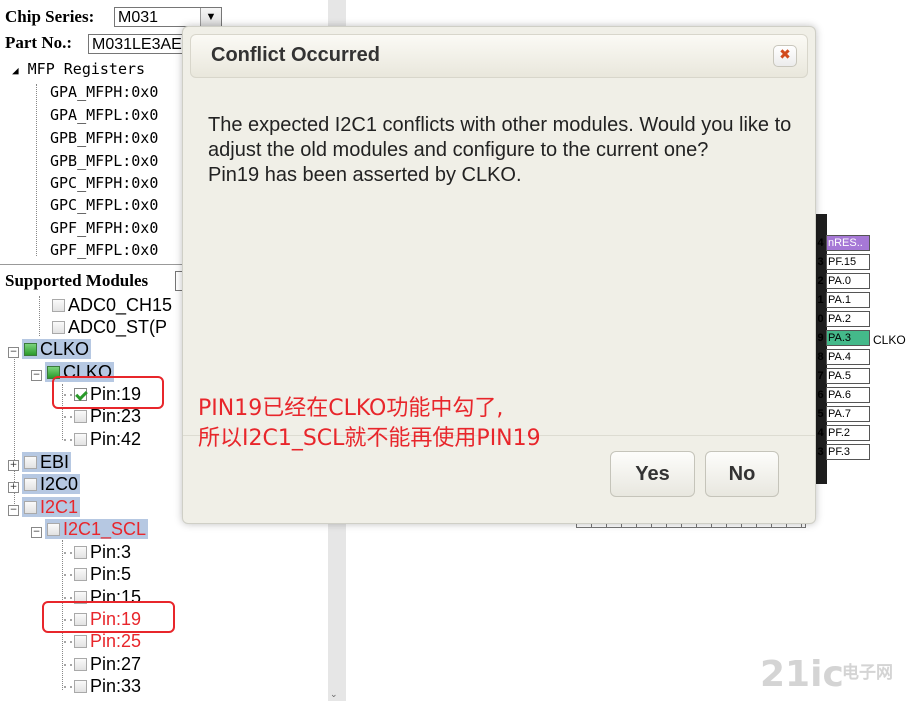 This screenshot has width=916, height=701. What do you see at coordinates (104, 250) in the screenshot?
I see `mfp-register-item: GPF_MFPL:0x0` at bounding box center [104, 250].